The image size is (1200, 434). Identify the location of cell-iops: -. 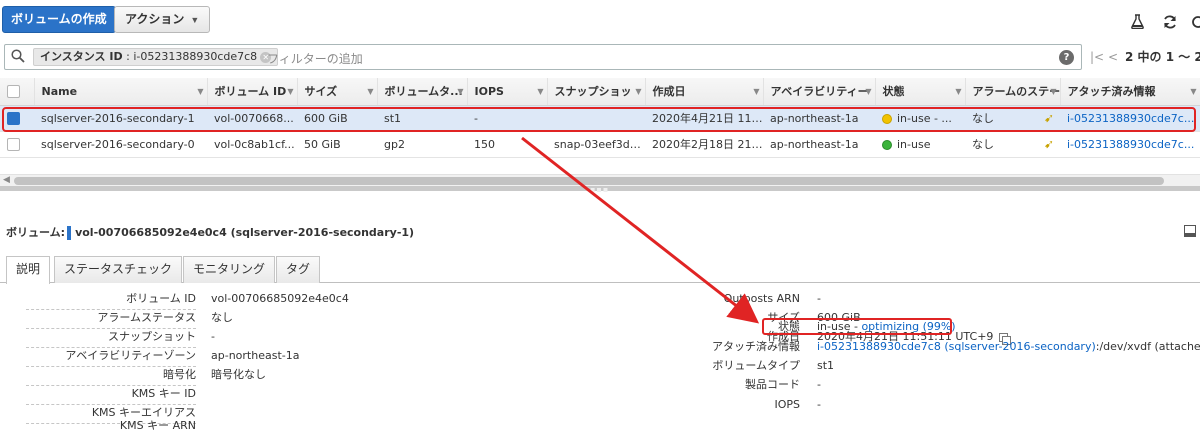
(507, 118).